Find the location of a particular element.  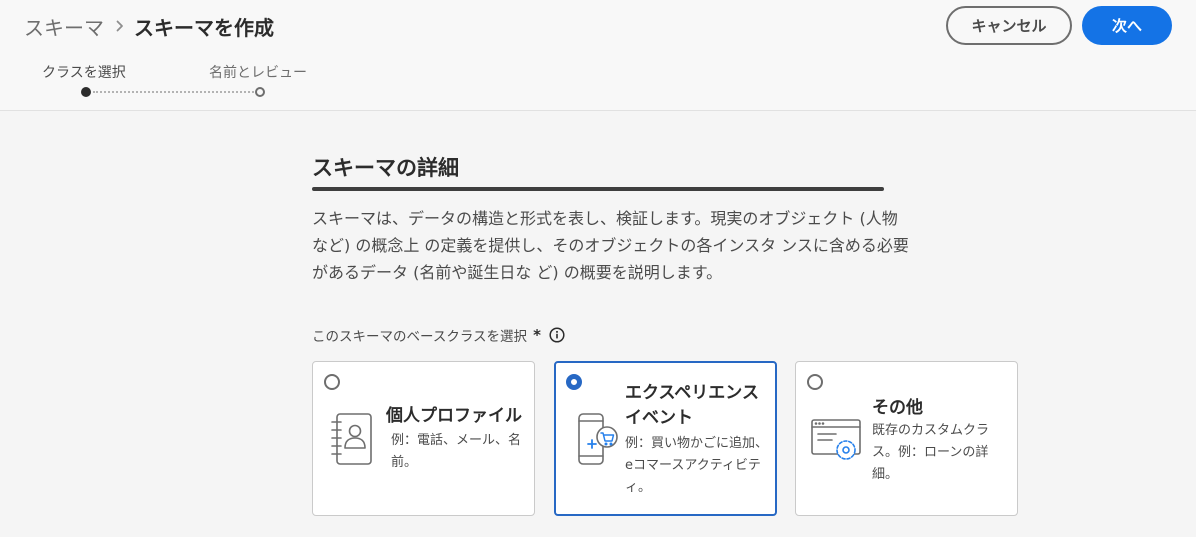

class-option-experience-event: エクスペリエンスイベント 例：買い物かごに追加、eコマースアクティビティ。 is located at coordinates (665, 438).